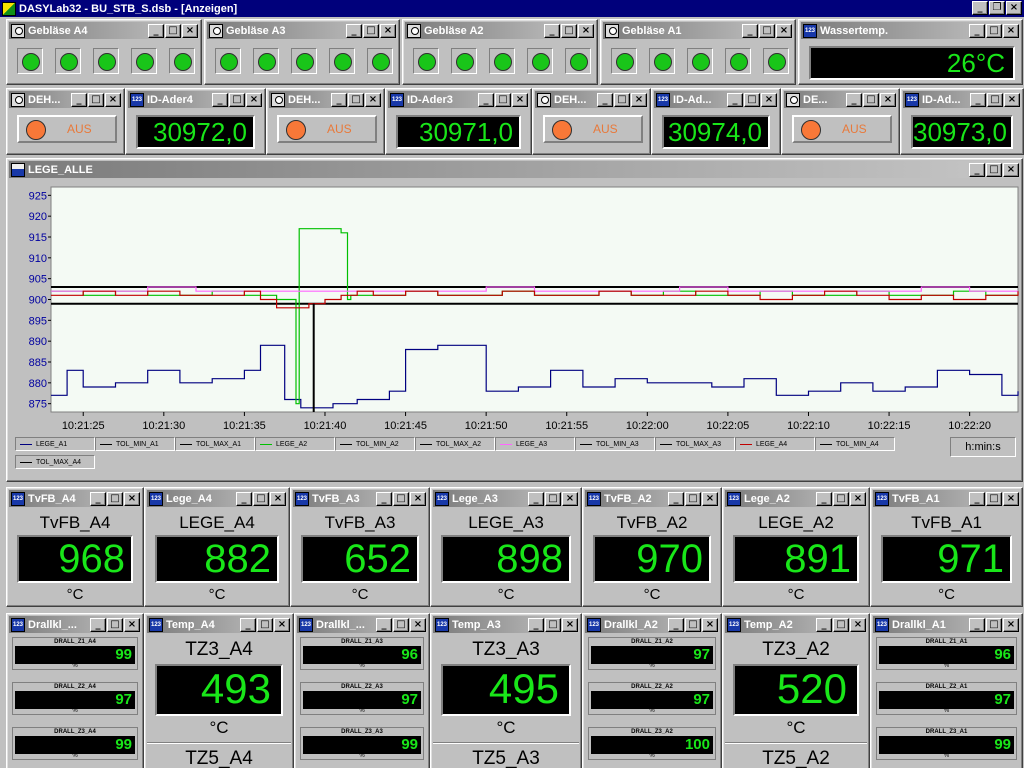 The height and width of the screenshot is (768, 1024). What do you see at coordinates (104, 52) in the screenshot?
I see `blower-window-1: Gebläse A4 _ □ ×` at bounding box center [104, 52].